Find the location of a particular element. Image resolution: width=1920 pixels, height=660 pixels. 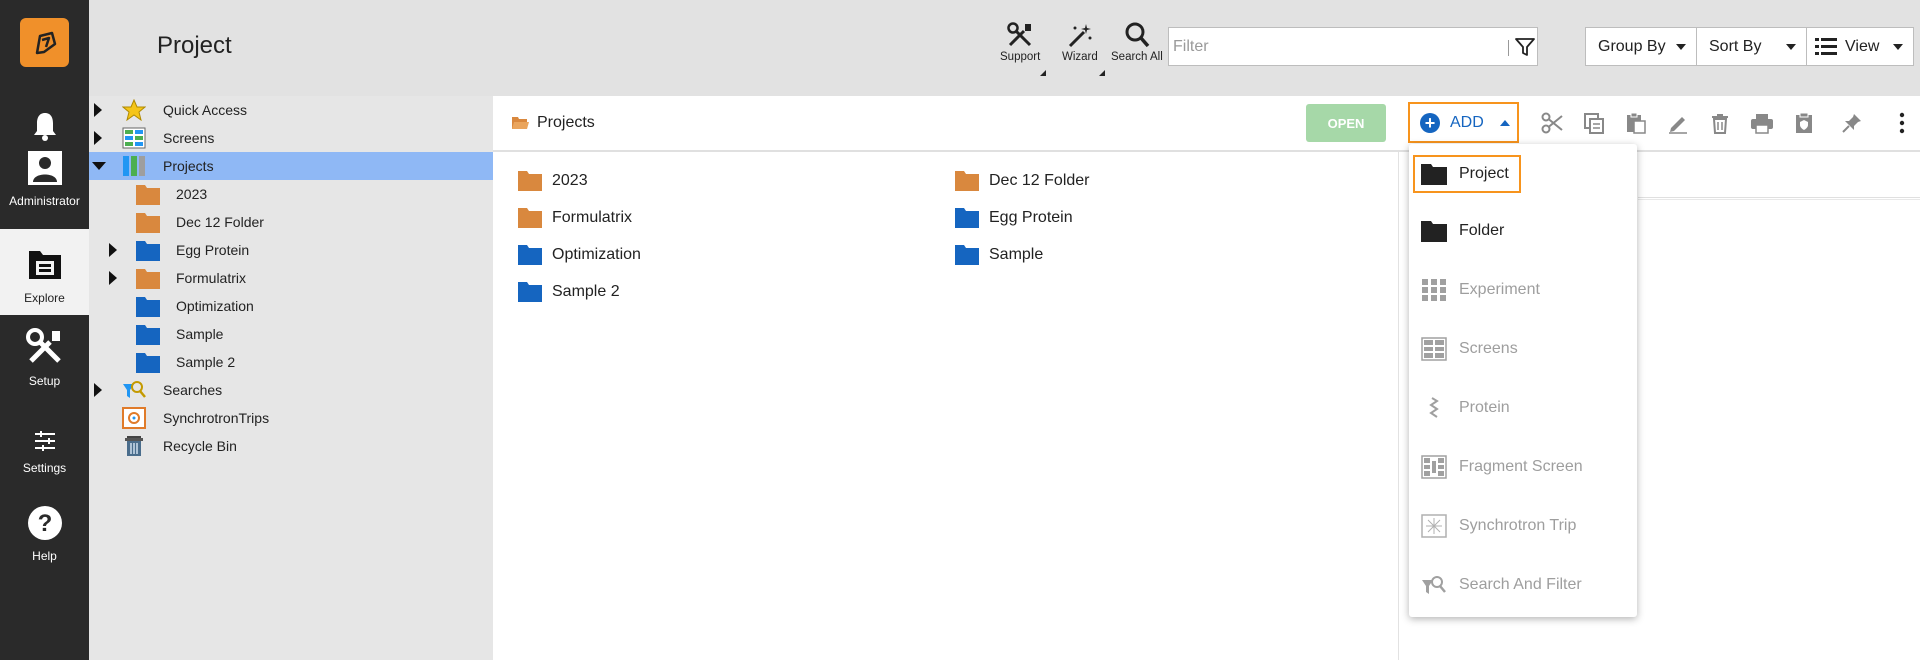

chevron-down-icon is located at coordinates (1791, 46).